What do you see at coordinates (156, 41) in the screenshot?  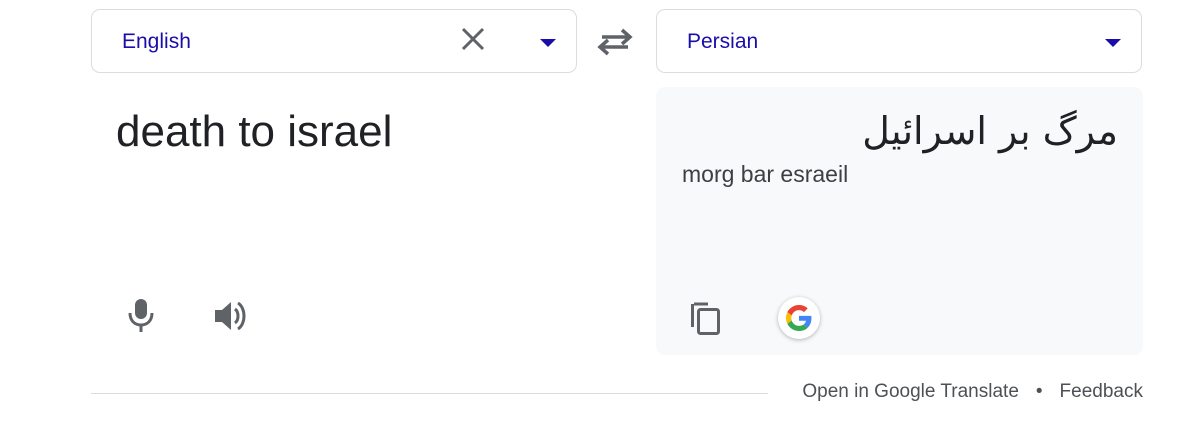 I see `source-language-label: English` at bounding box center [156, 41].